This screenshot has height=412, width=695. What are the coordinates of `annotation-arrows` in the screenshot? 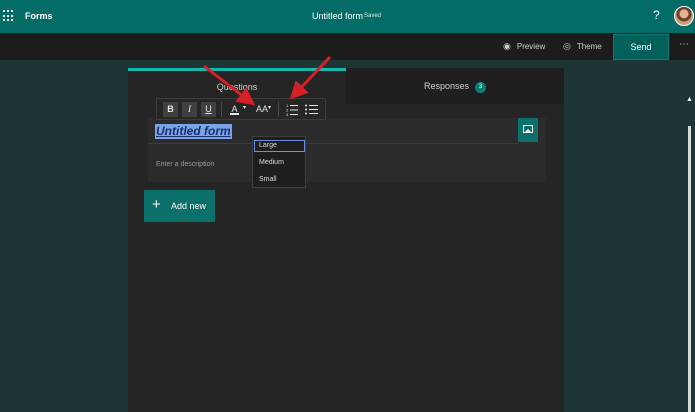 It's located at (267, 80).